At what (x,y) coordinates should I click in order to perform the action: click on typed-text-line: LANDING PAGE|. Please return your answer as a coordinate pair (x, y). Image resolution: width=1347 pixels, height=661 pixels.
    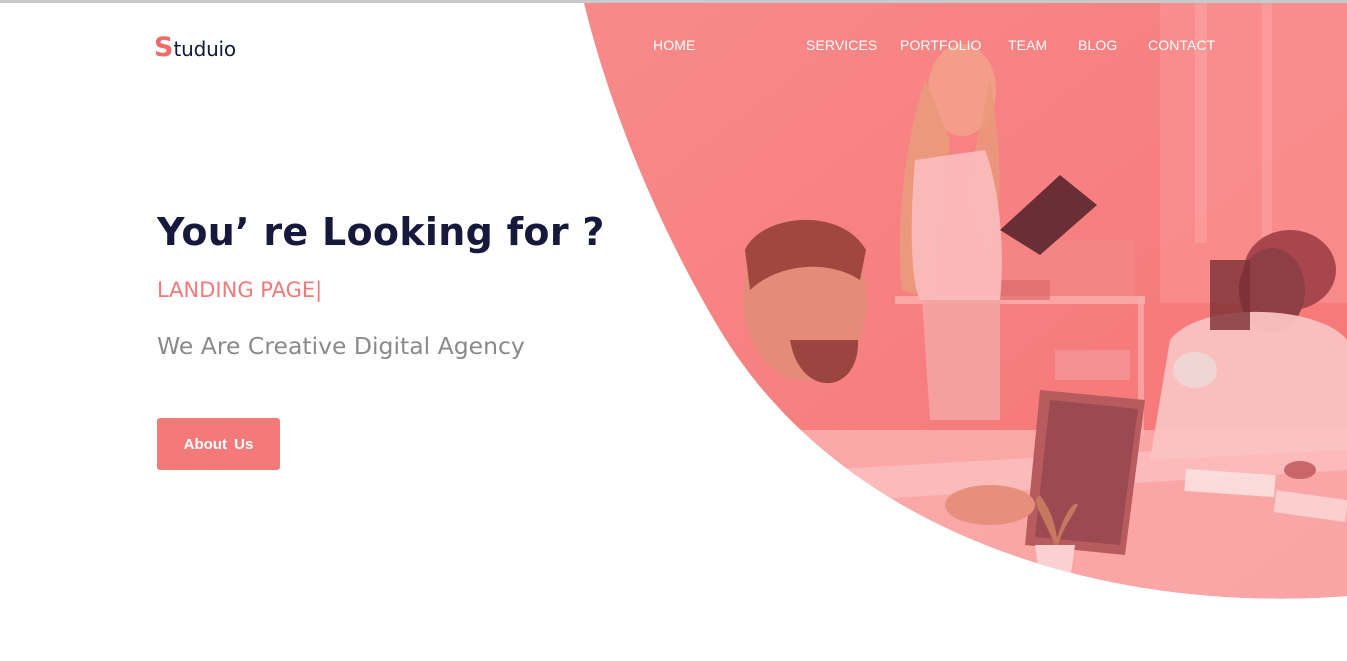
    Looking at the image, I should click on (239, 290).